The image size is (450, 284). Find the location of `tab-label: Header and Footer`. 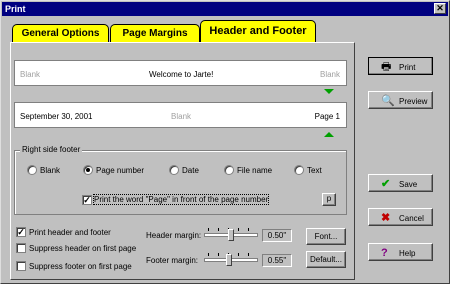

tab-label: Header and Footer is located at coordinates (258, 31).